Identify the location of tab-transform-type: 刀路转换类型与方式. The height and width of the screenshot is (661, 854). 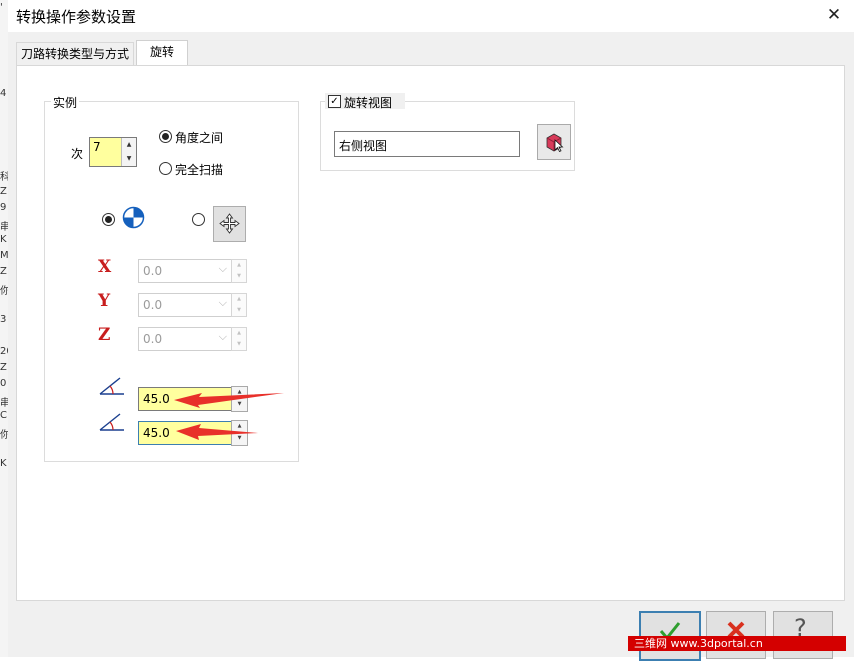
(75, 53).